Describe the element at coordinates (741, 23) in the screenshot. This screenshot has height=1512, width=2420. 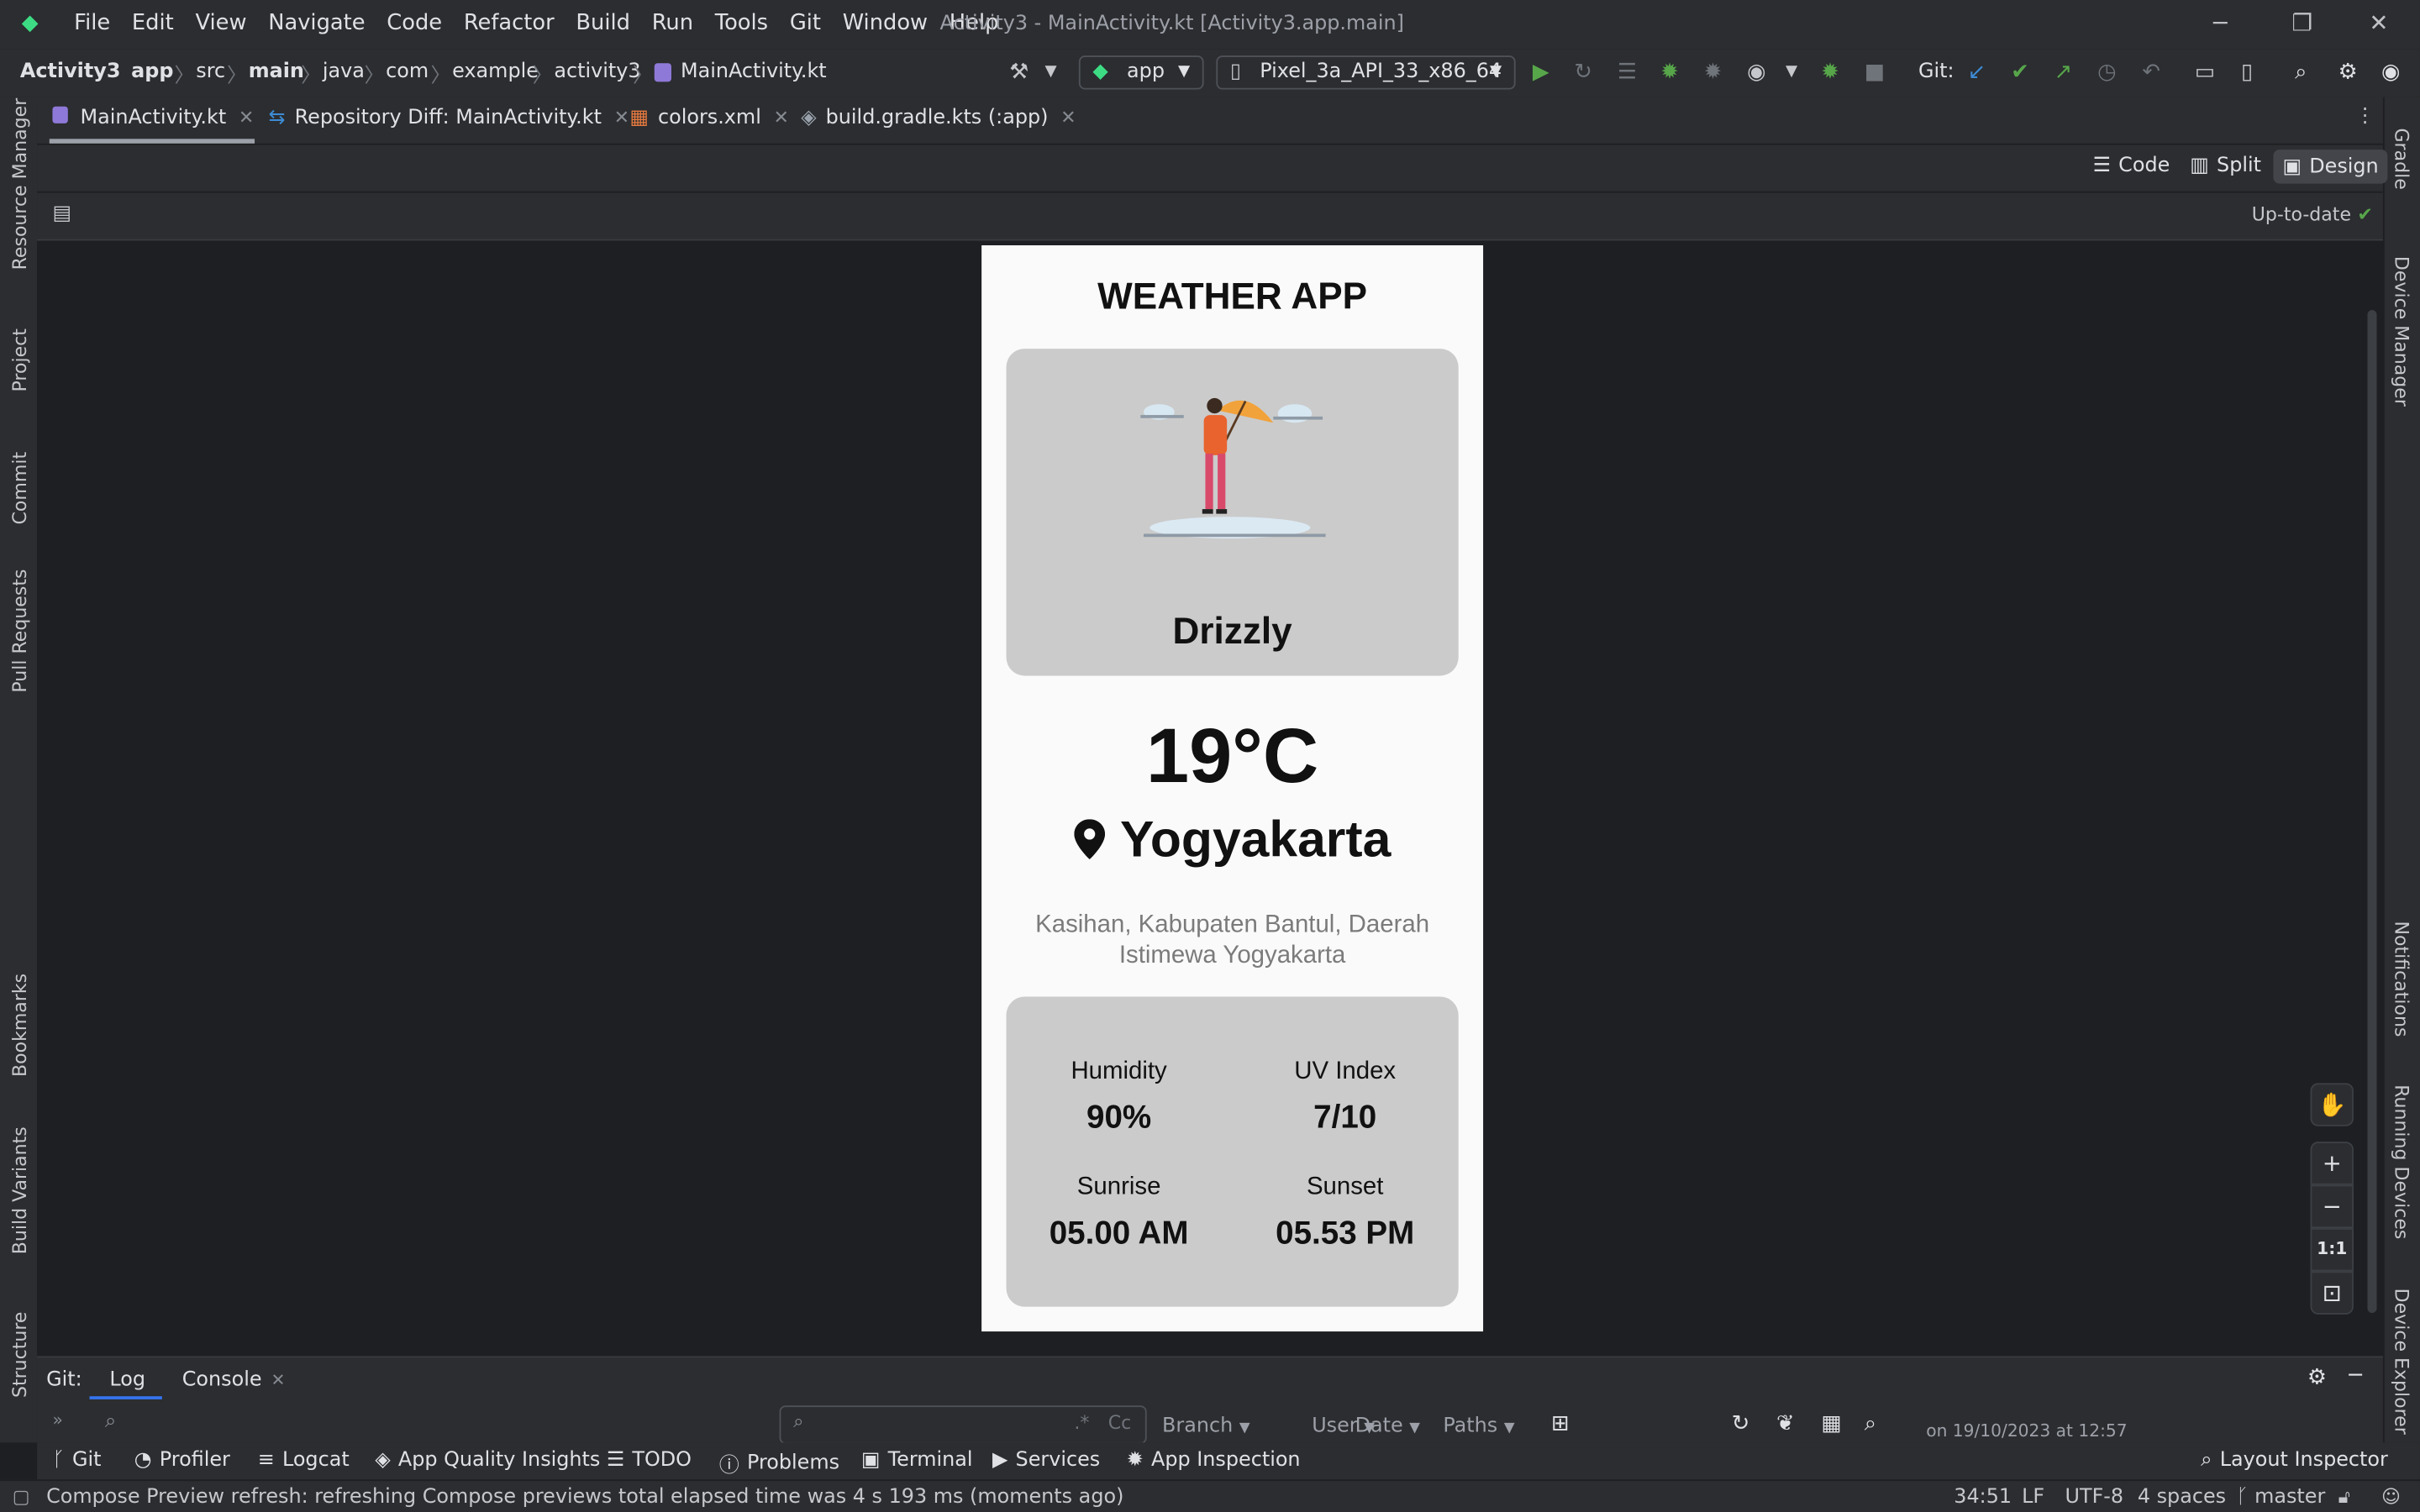
I see `menu-tools: Tools` at that location.